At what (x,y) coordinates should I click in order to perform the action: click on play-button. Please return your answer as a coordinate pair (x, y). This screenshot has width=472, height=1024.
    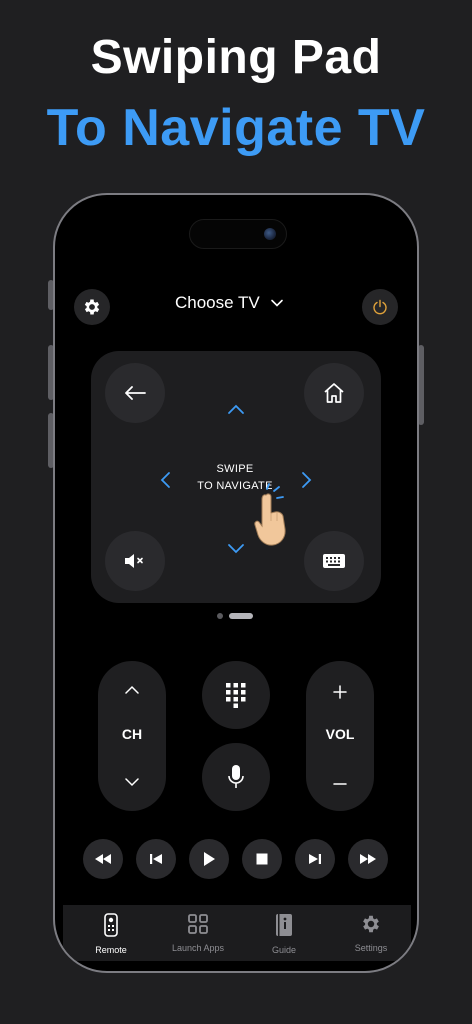
    Looking at the image, I should click on (209, 859).